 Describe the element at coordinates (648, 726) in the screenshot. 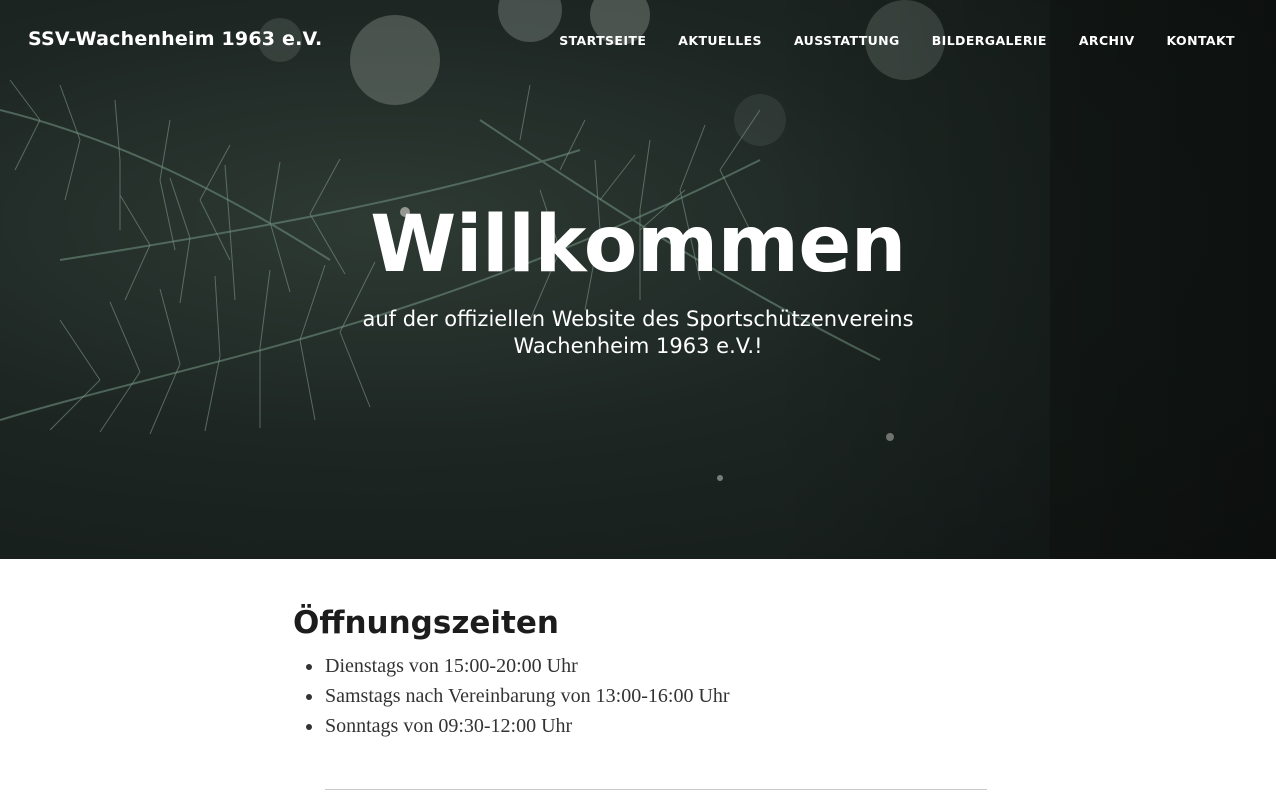

I see `list-item: Sonntags von 09:30-12:00 Uhr` at that location.